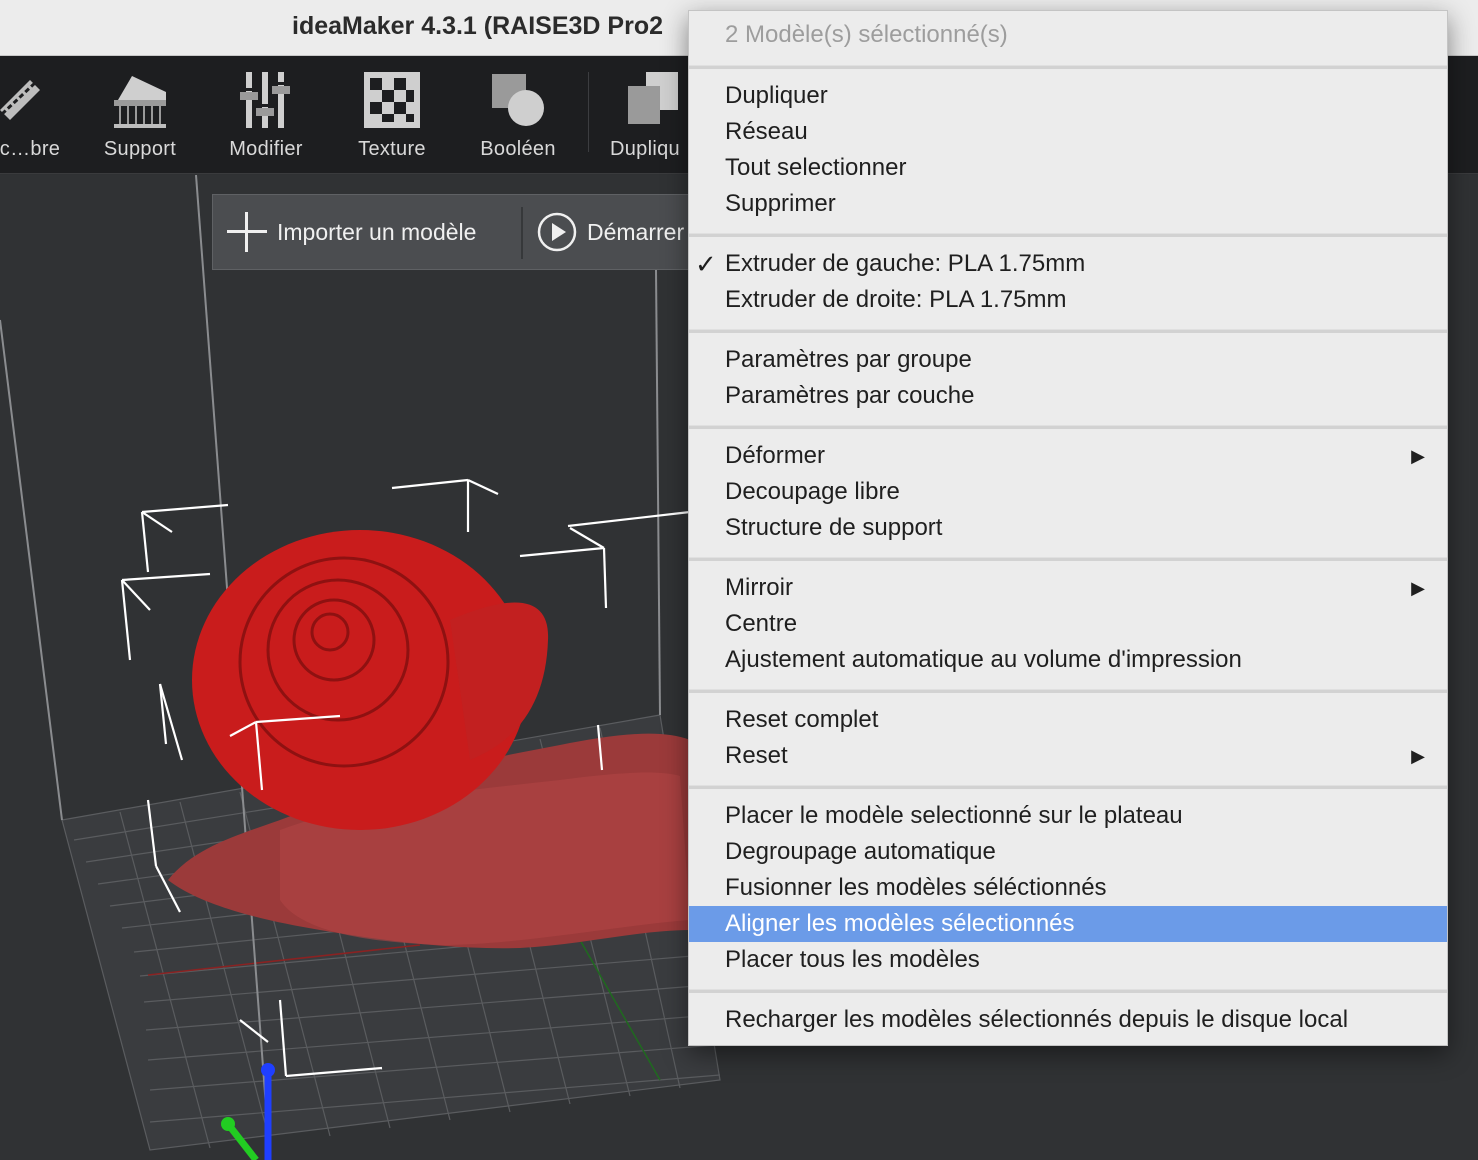 The width and height of the screenshot is (1478, 1160). Describe the element at coordinates (848, 359) in the screenshot. I see `menu-item-label: Paramètres par groupe` at that location.